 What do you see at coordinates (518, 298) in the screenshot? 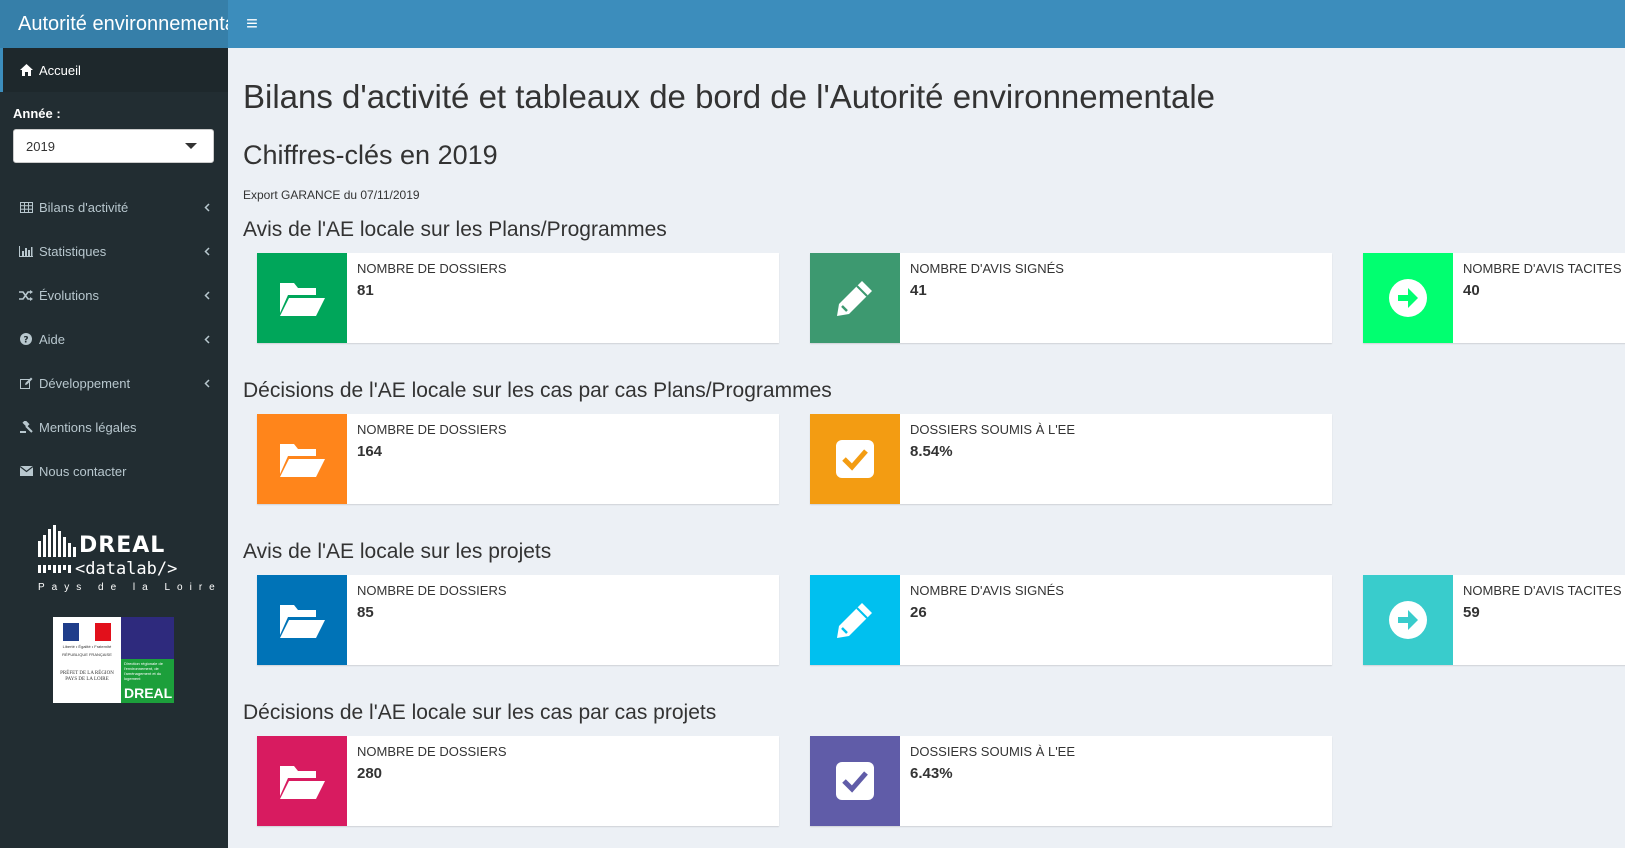
I see `info-box: NOMBRE DE DOSSIERS 81` at bounding box center [518, 298].